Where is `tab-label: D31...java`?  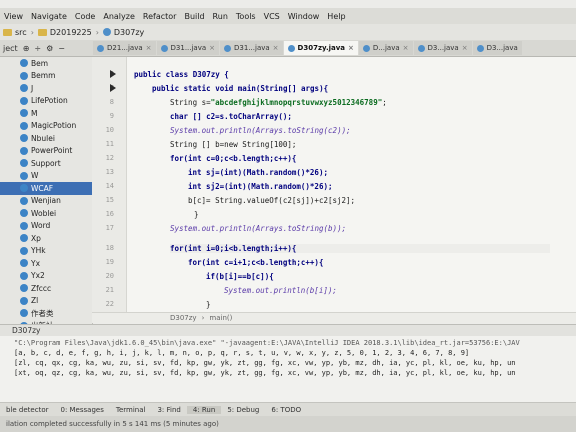 tab-label: D31...java is located at coordinates (188, 48).